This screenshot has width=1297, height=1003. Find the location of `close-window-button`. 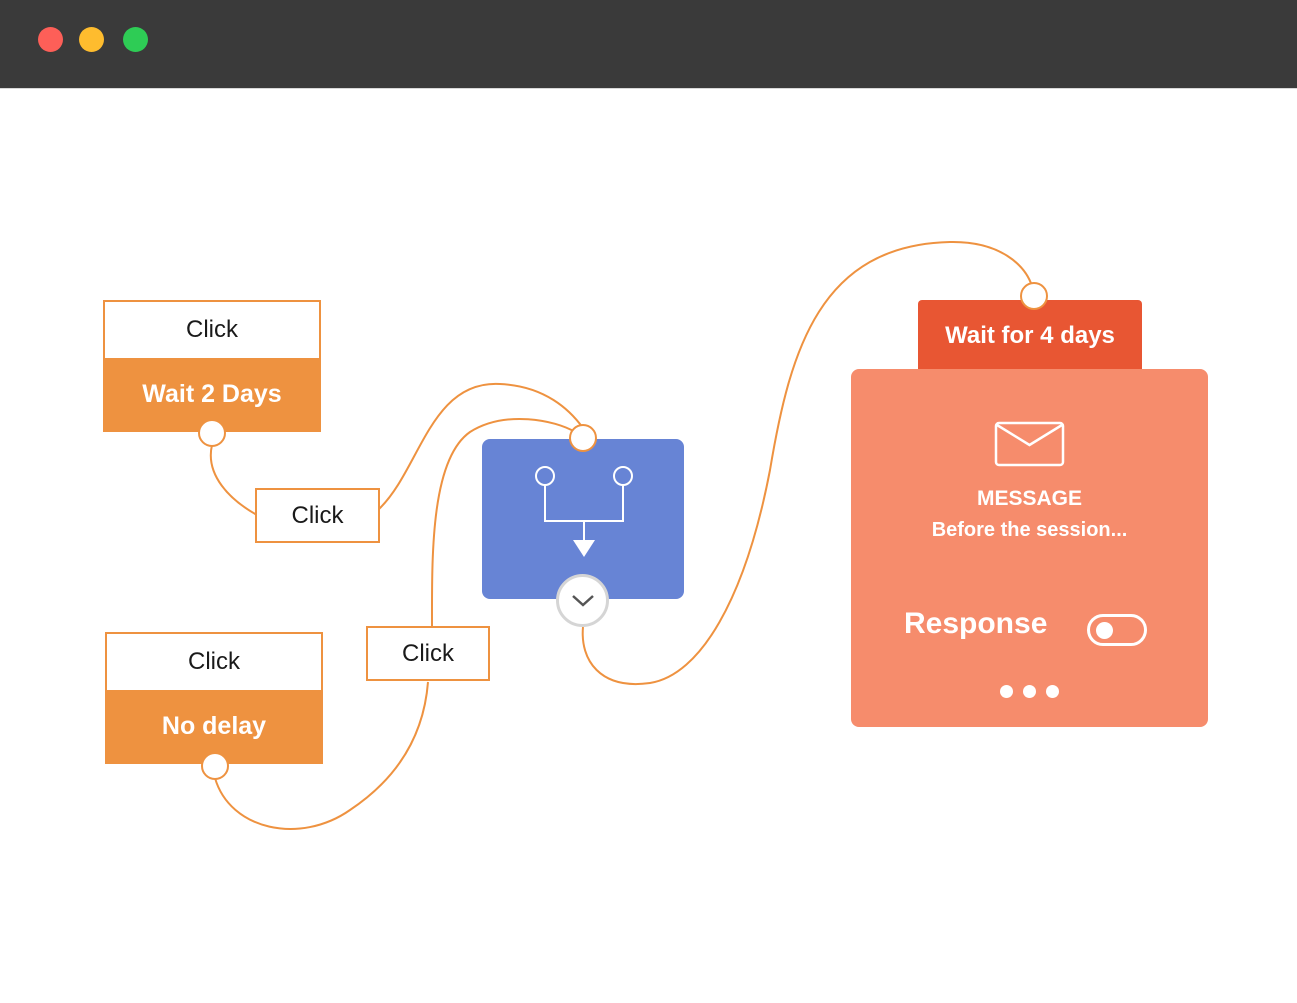

close-window-button is located at coordinates (50, 39).